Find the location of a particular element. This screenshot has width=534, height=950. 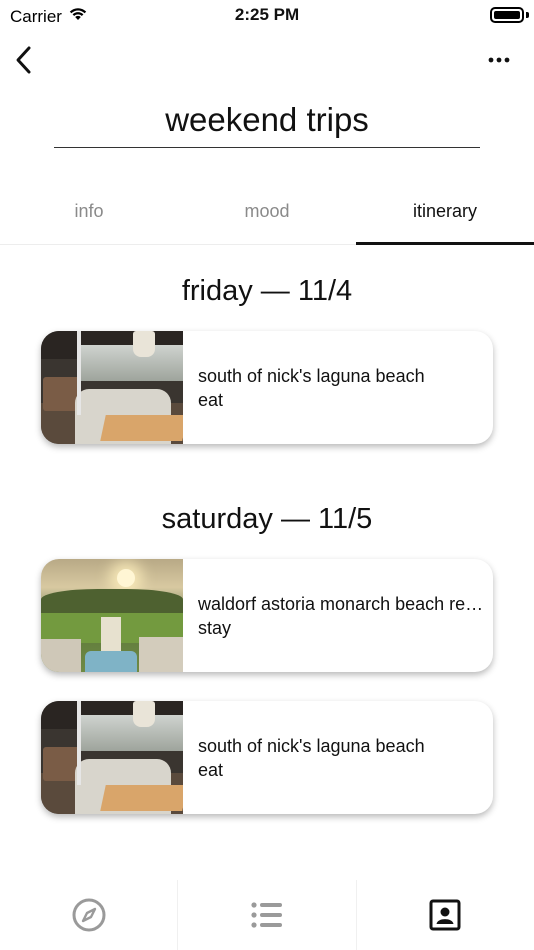

page-title: weekend trips is located at coordinates (267, 119).